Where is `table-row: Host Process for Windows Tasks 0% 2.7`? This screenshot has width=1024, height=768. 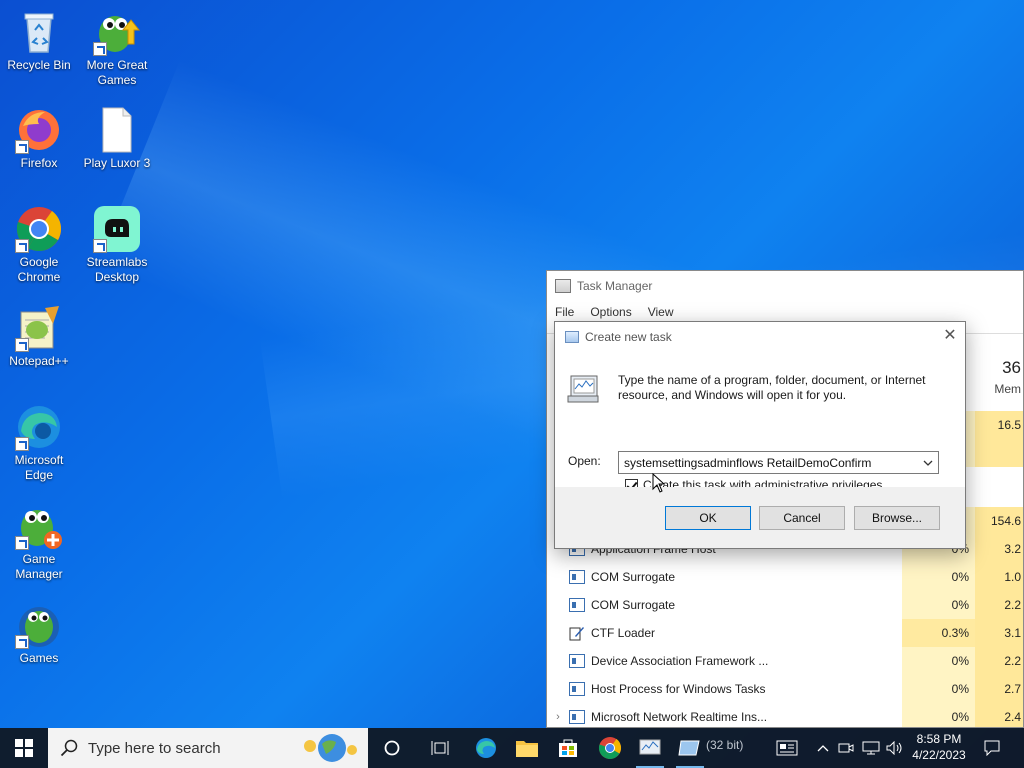
table-row: Host Process for Windows Tasks 0% 2.7 is located at coordinates (785, 689).